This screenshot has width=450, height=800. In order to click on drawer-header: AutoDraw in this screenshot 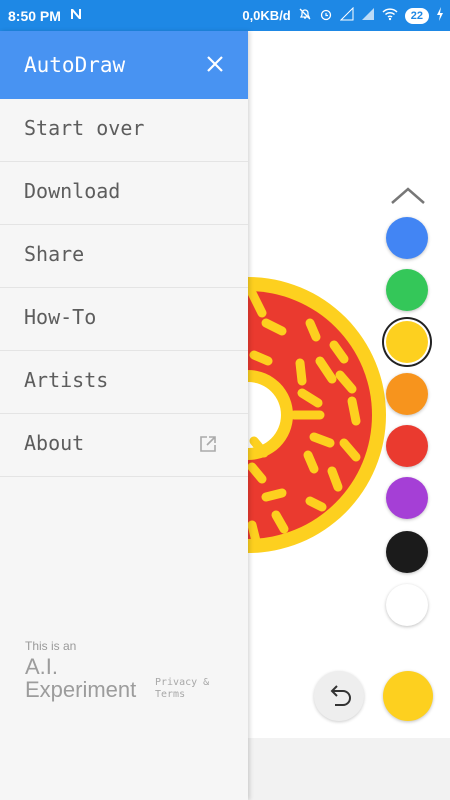, I will do `click(124, 65)`.